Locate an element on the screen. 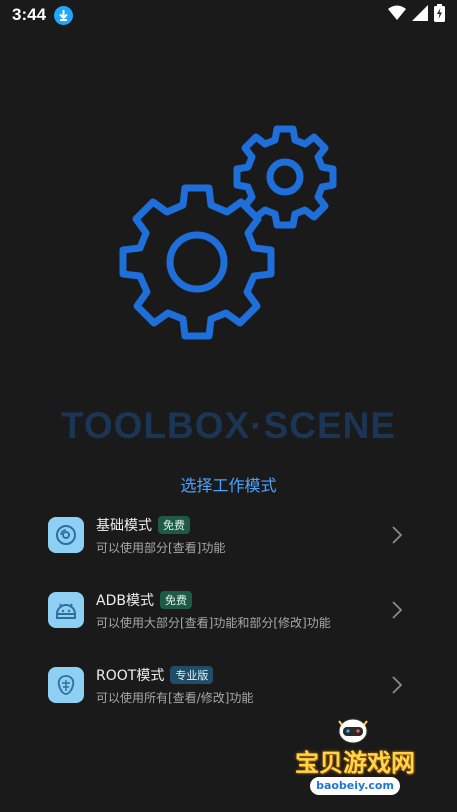 This screenshot has height=812, width=457. watermark-domain: baobeiy.com is located at coordinates (355, 786).